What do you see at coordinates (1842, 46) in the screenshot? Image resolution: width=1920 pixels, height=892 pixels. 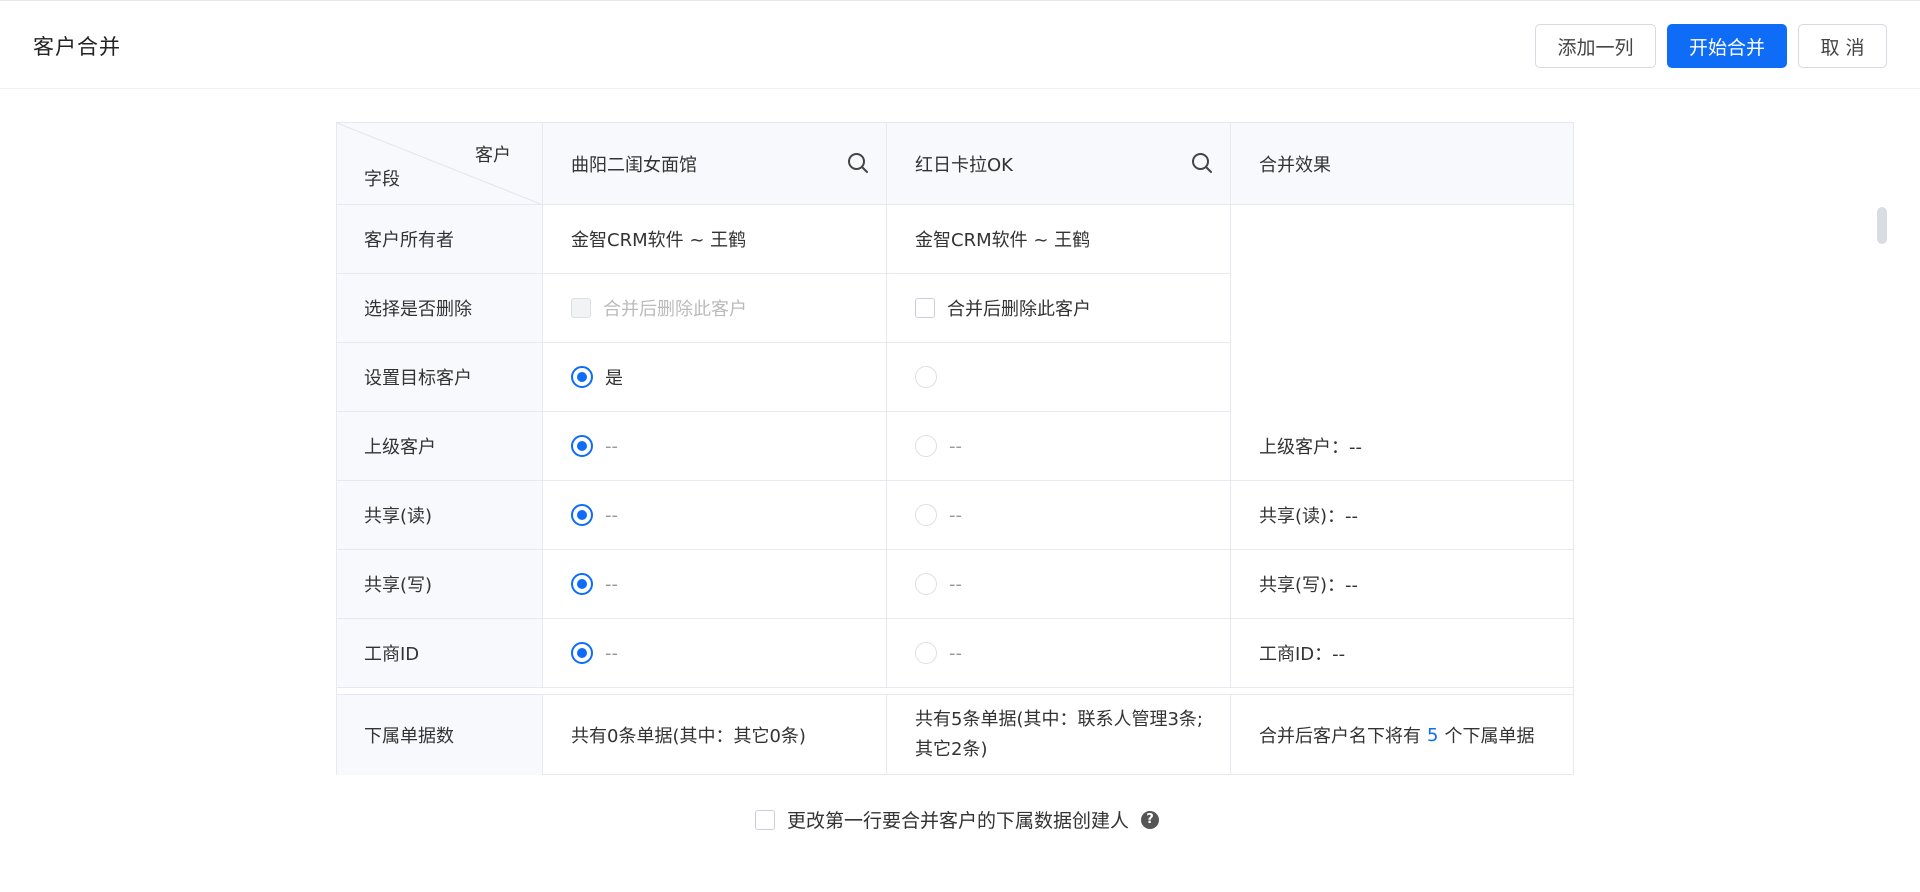 I see `cancel-button: 取 消` at bounding box center [1842, 46].